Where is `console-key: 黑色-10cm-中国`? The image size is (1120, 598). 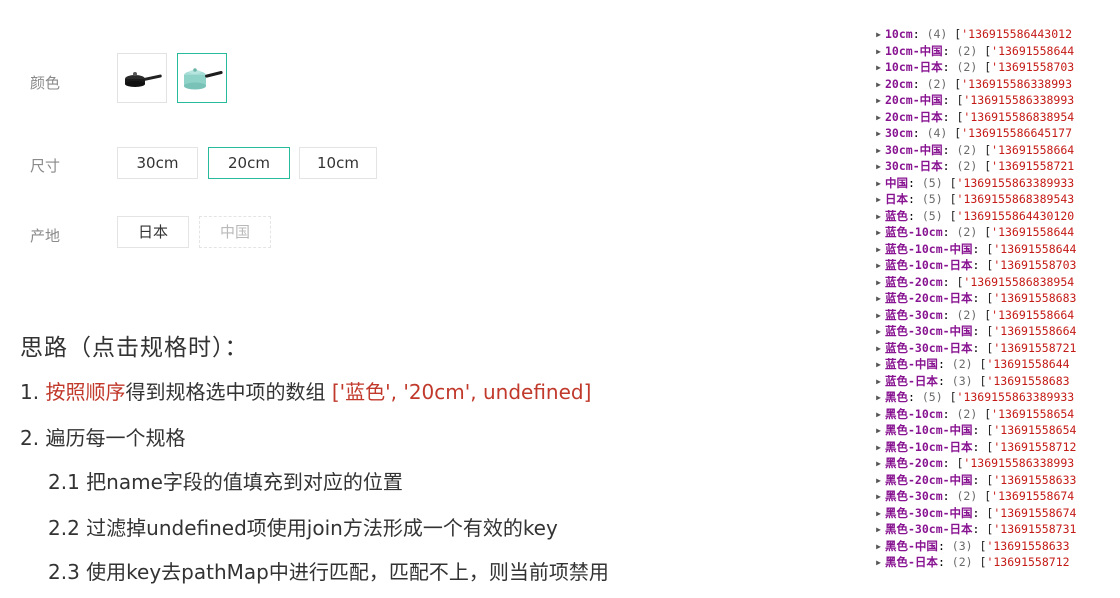 console-key: 黑色-10cm-中国 is located at coordinates (929, 430).